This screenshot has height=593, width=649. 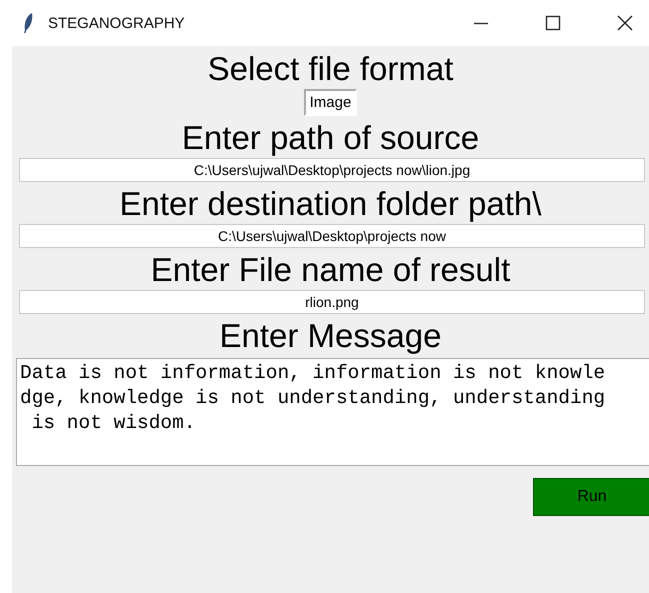 What do you see at coordinates (28, 23) in the screenshot?
I see `feather-icon` at bounding box center [28, 23].